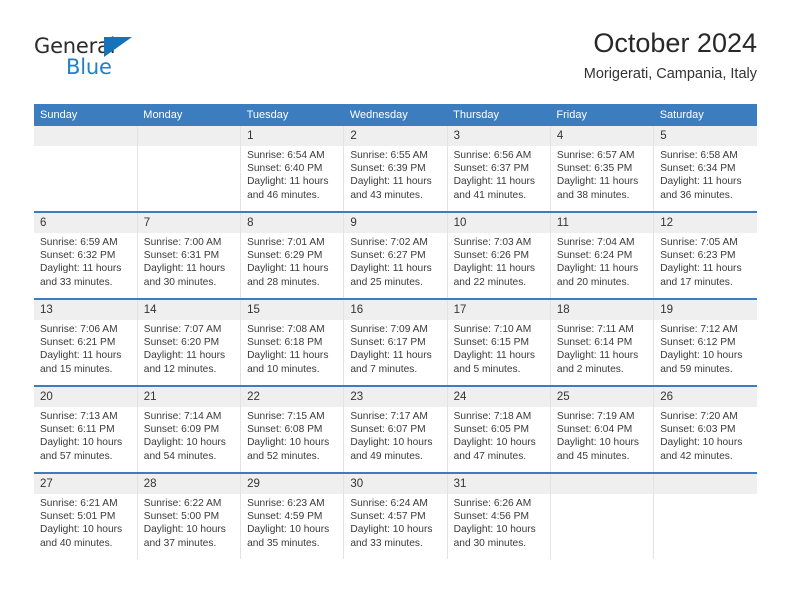 This screenshot has height=612, width=792. Describe the element at coordinates (384, 369) in the screenshot. I see `daylight-line2-text: and 7 minutes.` at that location.